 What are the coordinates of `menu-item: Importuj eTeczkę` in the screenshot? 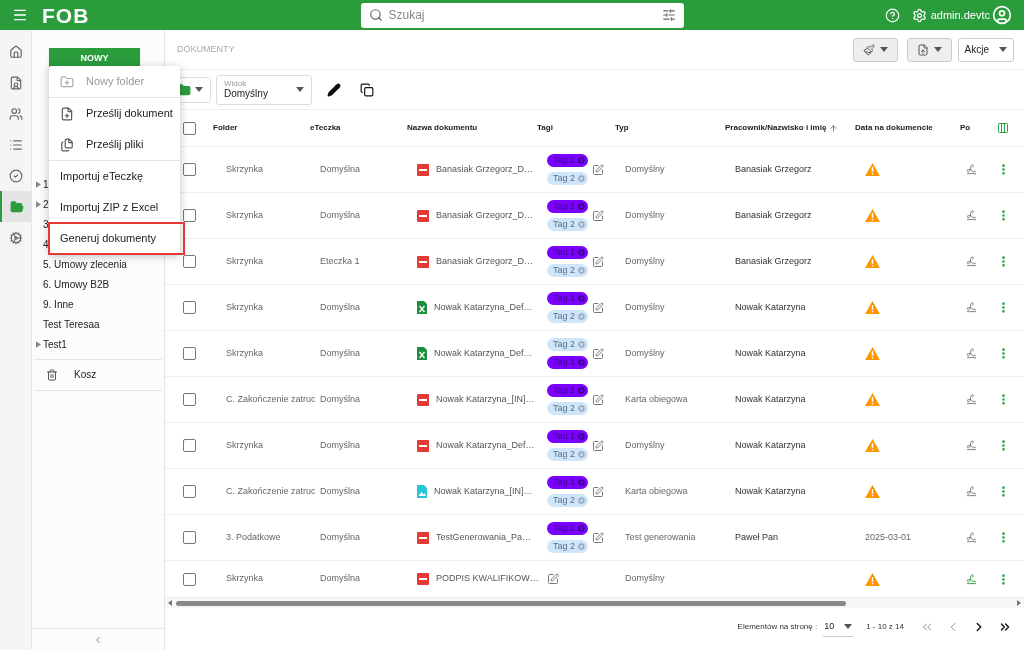 It's located at (114, 176).